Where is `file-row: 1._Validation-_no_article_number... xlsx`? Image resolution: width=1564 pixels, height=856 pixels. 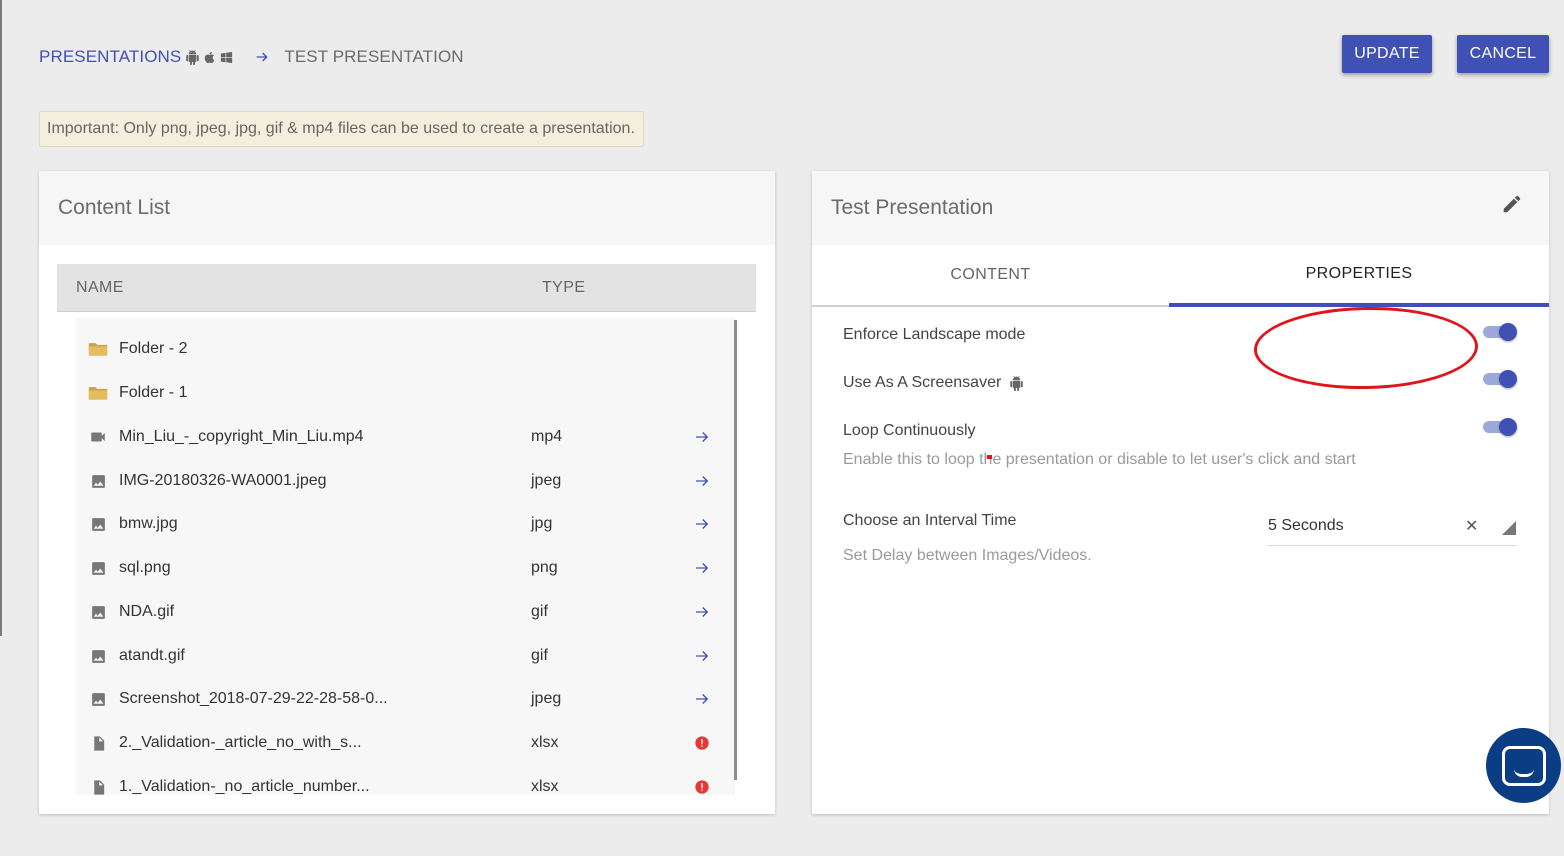
file-row: 1._Validation-_no_article_number... xlsx is located at coordinates (405, 780).